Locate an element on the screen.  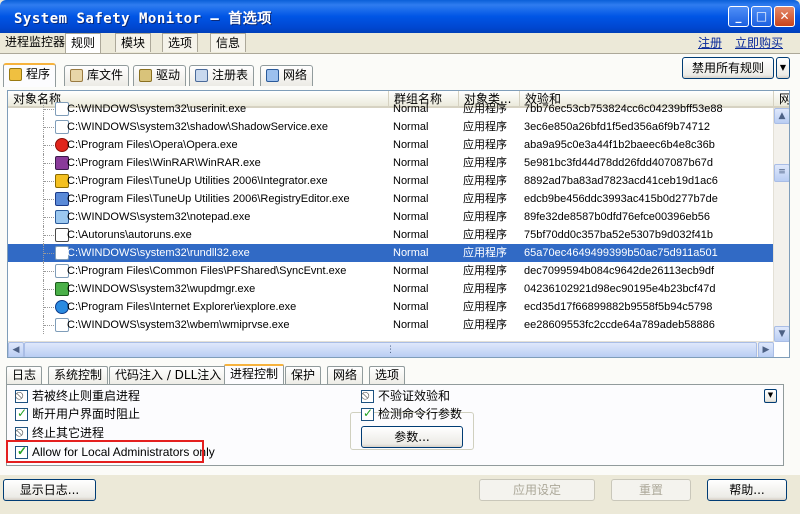
register-link: 注册 is located at coordinates (710, 42).